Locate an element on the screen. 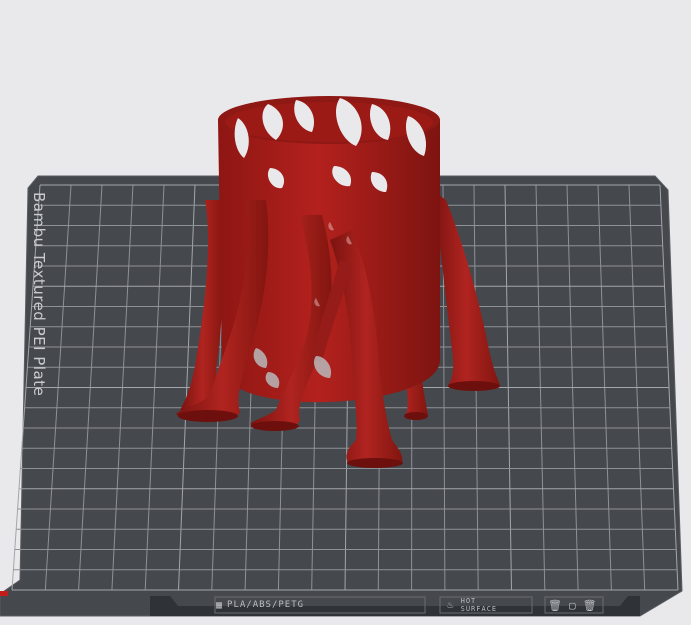 This screenshot has width=691, height=625. hot-surface-line1: HOT is located at coordinates (468, 601).